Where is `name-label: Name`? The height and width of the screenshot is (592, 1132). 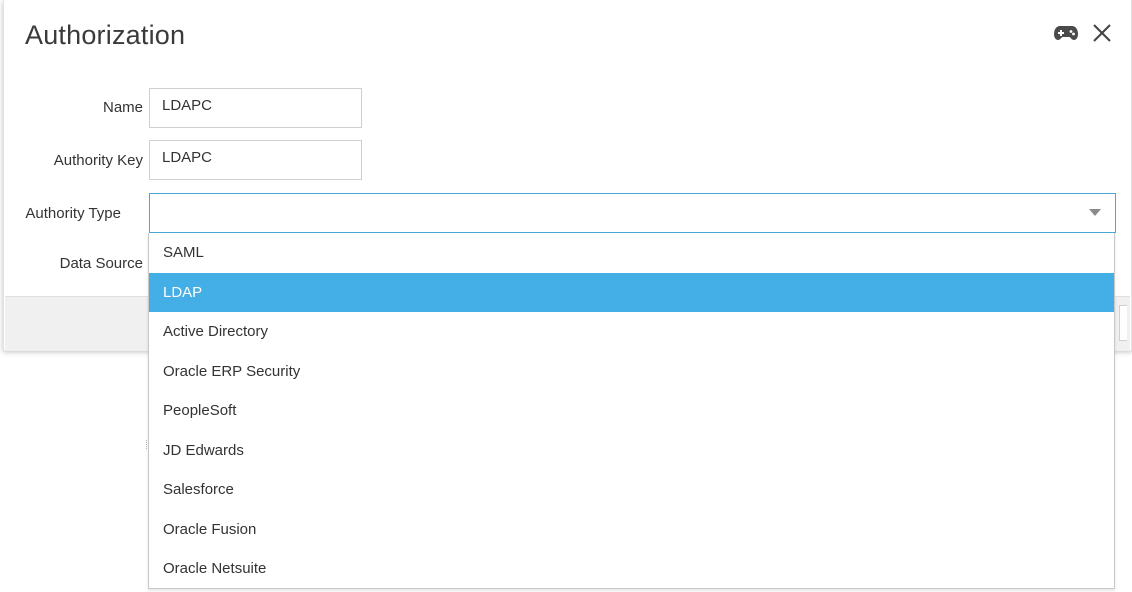 name-label: Name is located at coordinates (122, 107).